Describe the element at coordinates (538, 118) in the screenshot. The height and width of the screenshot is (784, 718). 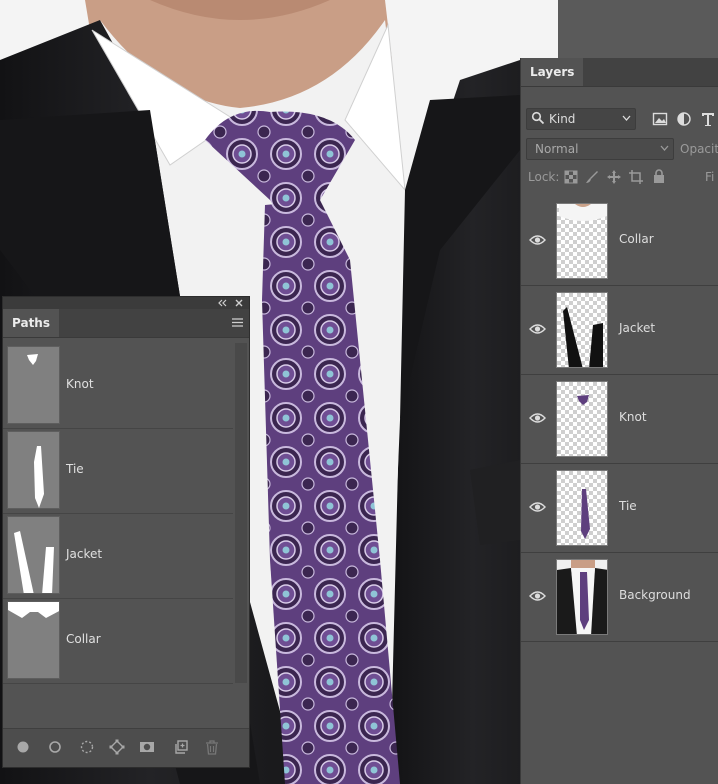
I see `search-icon` at that location.